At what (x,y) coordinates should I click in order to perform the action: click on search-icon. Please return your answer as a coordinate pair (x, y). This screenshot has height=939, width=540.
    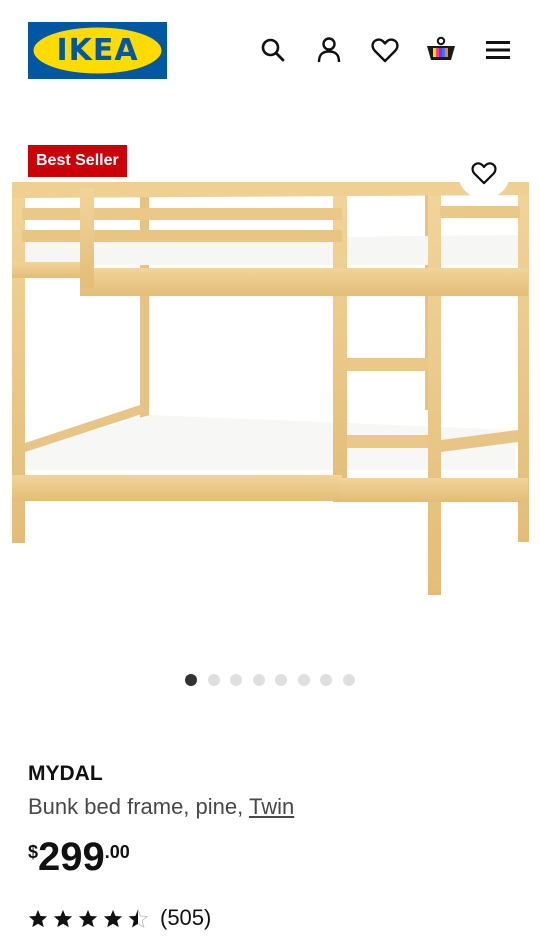
    Looking at the image, I should click on (273, 50).